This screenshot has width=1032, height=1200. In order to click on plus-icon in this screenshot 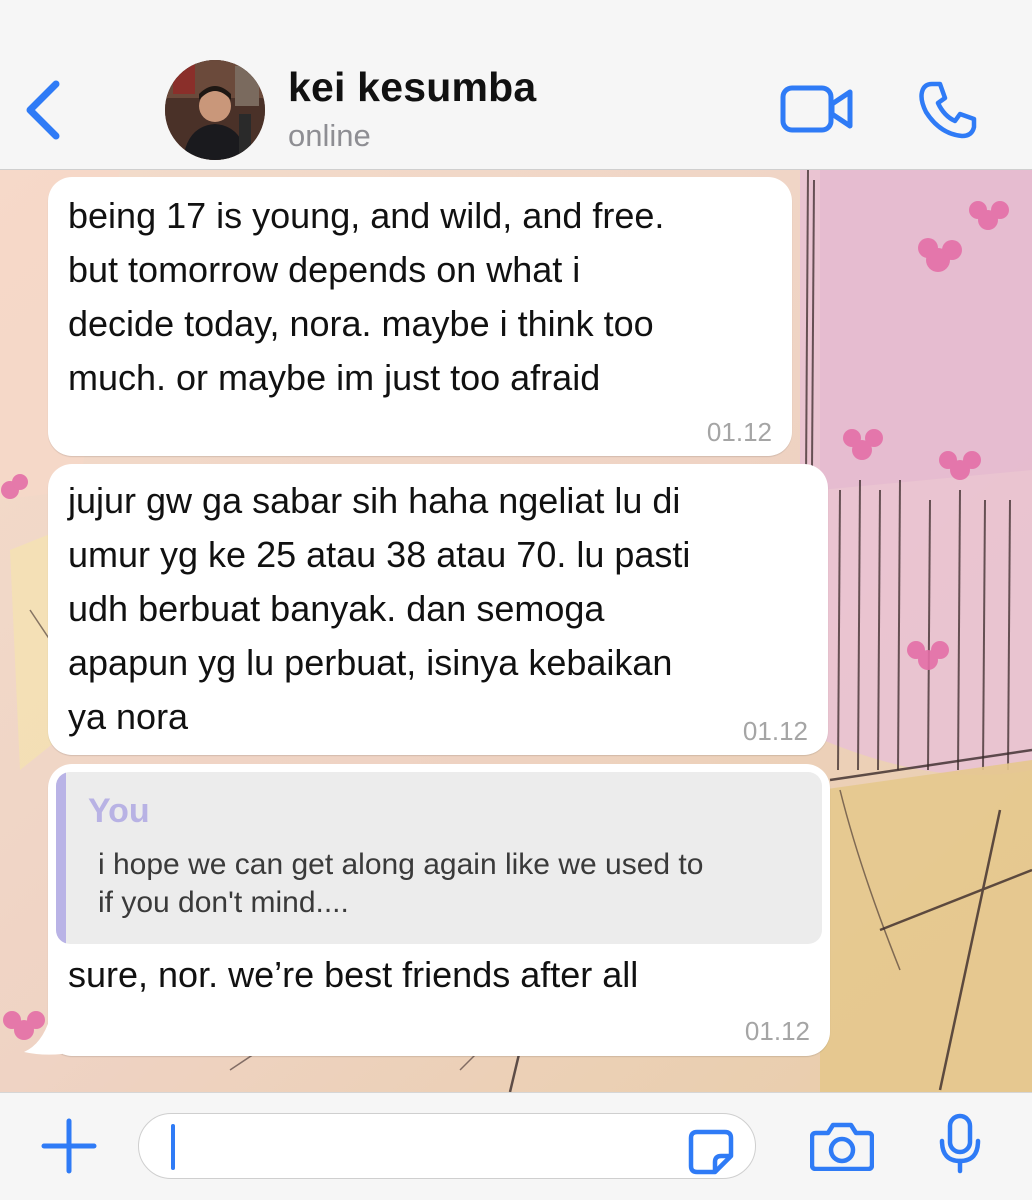, I will do `click(69, 1146)`.